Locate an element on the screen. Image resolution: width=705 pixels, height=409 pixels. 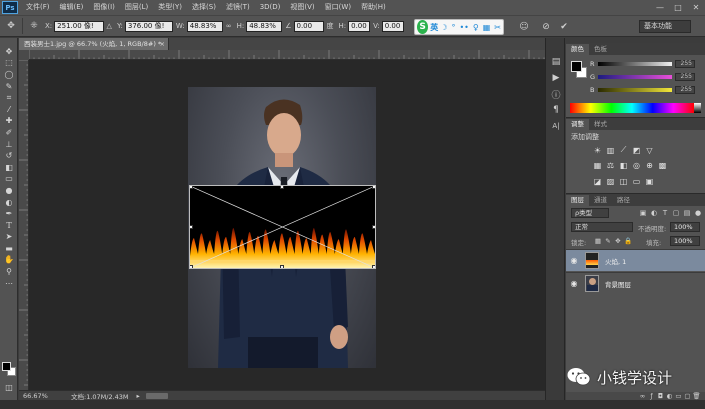
y-field: 376.00 像! is located at coordinates (148, 26).